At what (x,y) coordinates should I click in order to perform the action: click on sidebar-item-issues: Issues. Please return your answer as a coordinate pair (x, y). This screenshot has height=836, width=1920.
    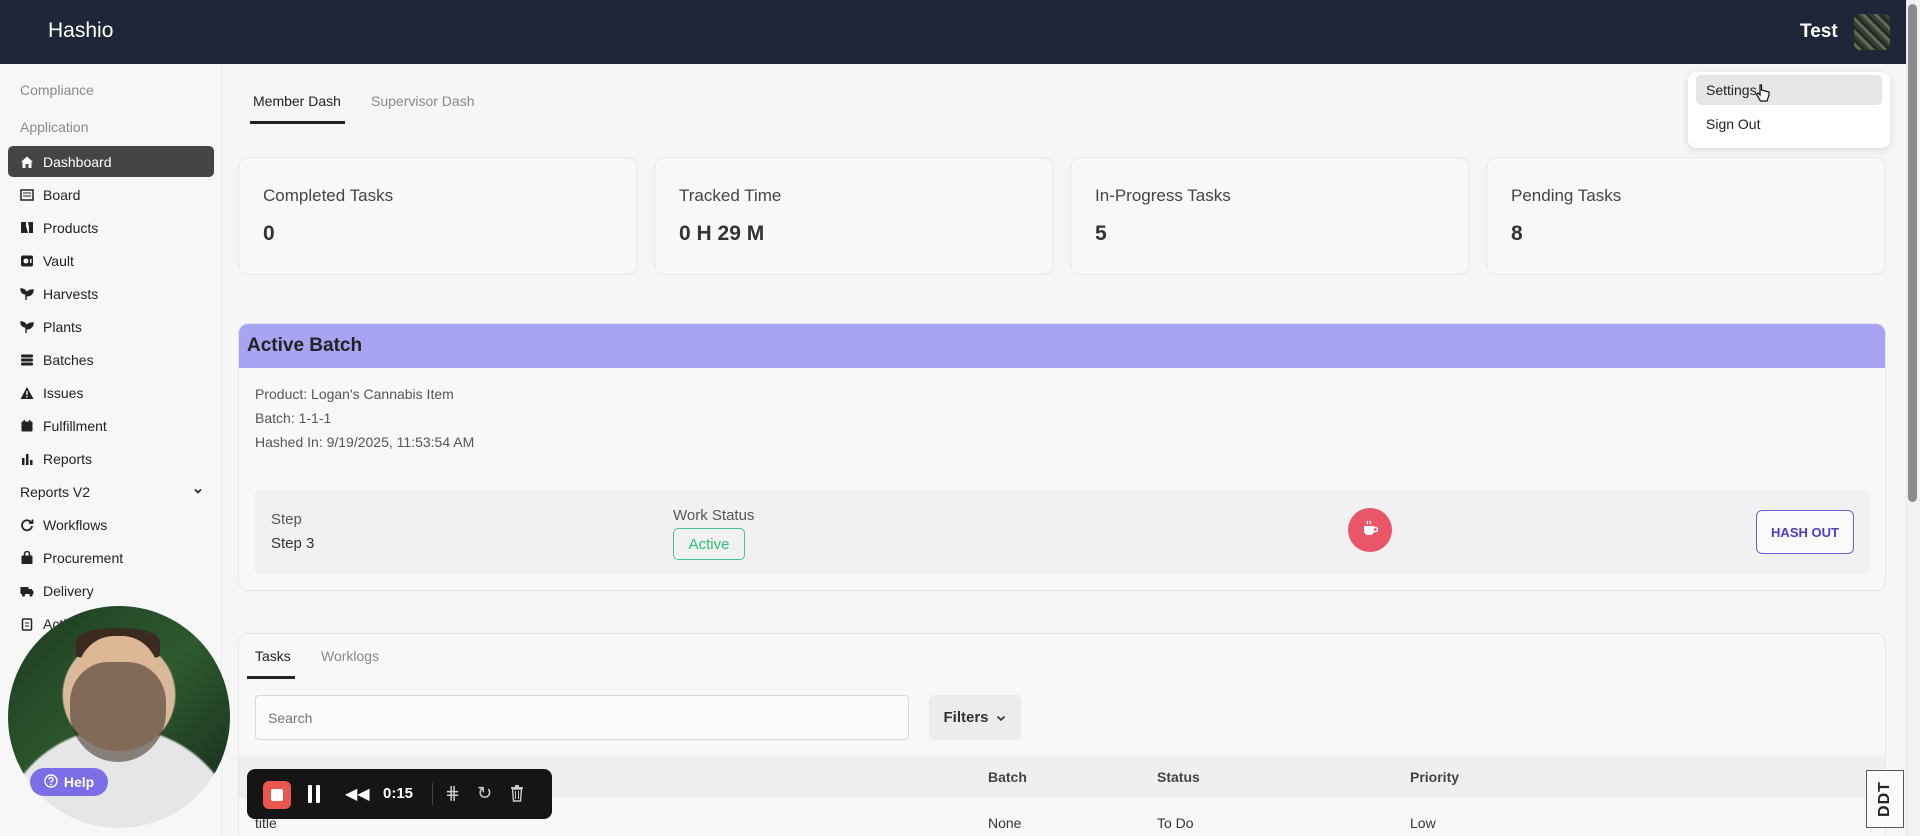
    Looking at the image, I should click on (111, 392).